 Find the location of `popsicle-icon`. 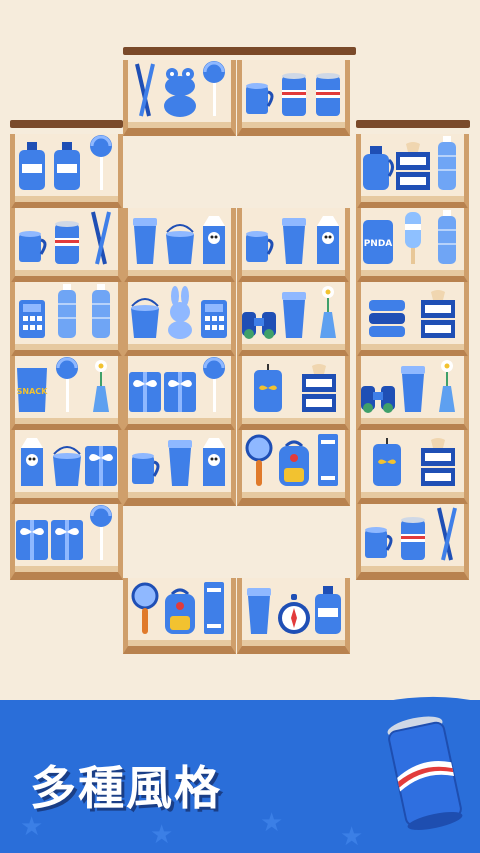

popsicle-icon is located at coordinates (413, 240).